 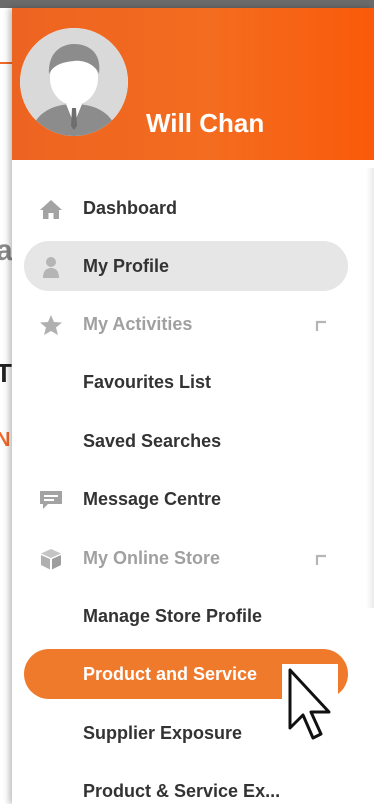 What do you see at coordinates (186, 208) in the screenshot?
I see `menu-item-dashboard: Dashboard` at bounding box center [186, 208].